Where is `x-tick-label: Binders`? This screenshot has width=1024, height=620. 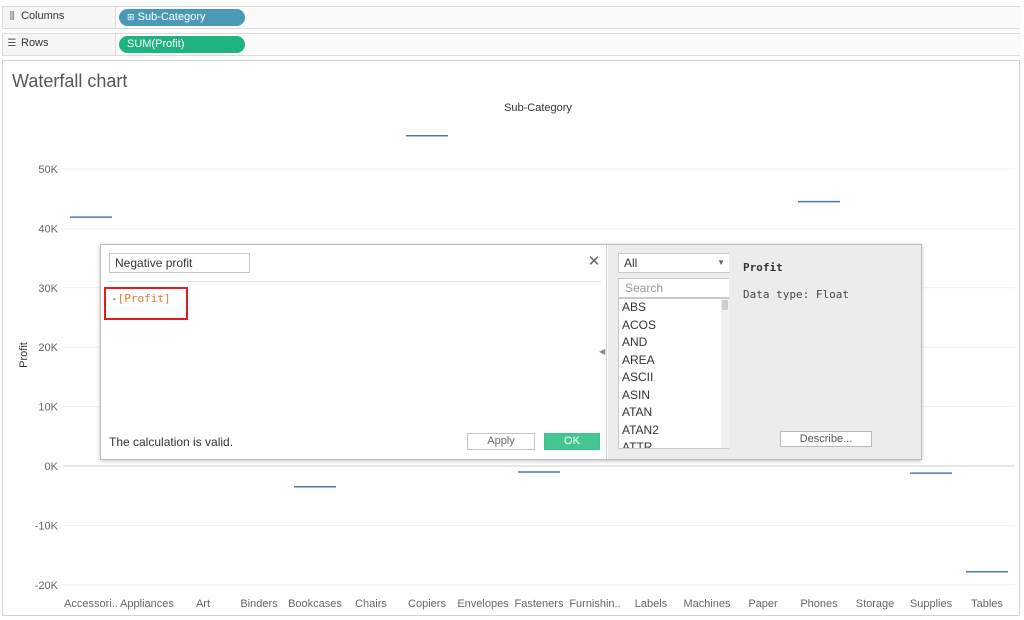 x-tick-label: Binders is located at coordinates (259, 604).